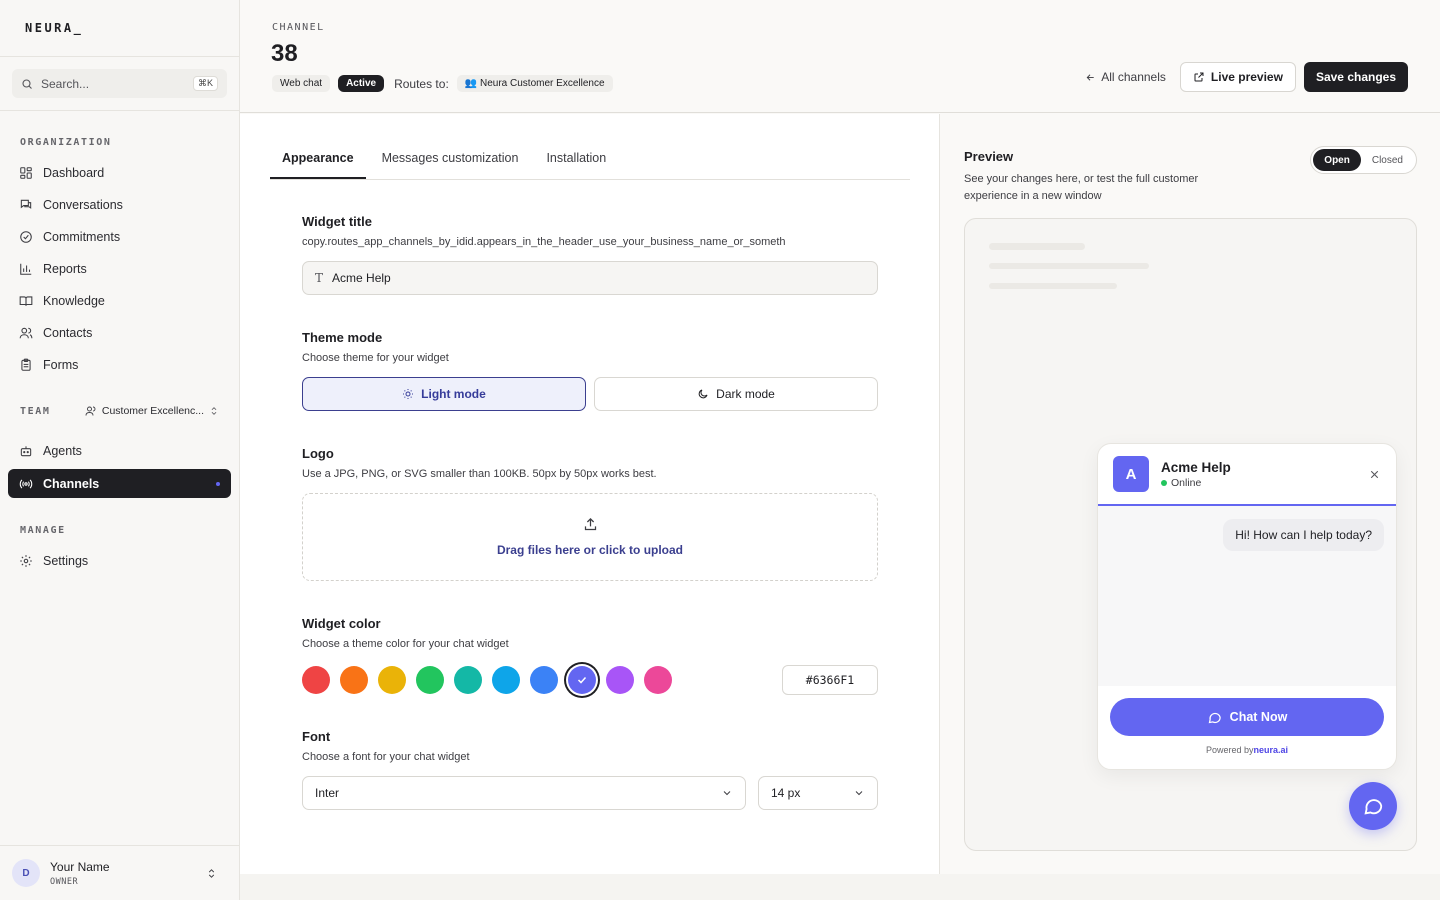  Describe the element at coordinates (453, 394) in the screenshot. I see `light-mode-label: Light mode` at that location.